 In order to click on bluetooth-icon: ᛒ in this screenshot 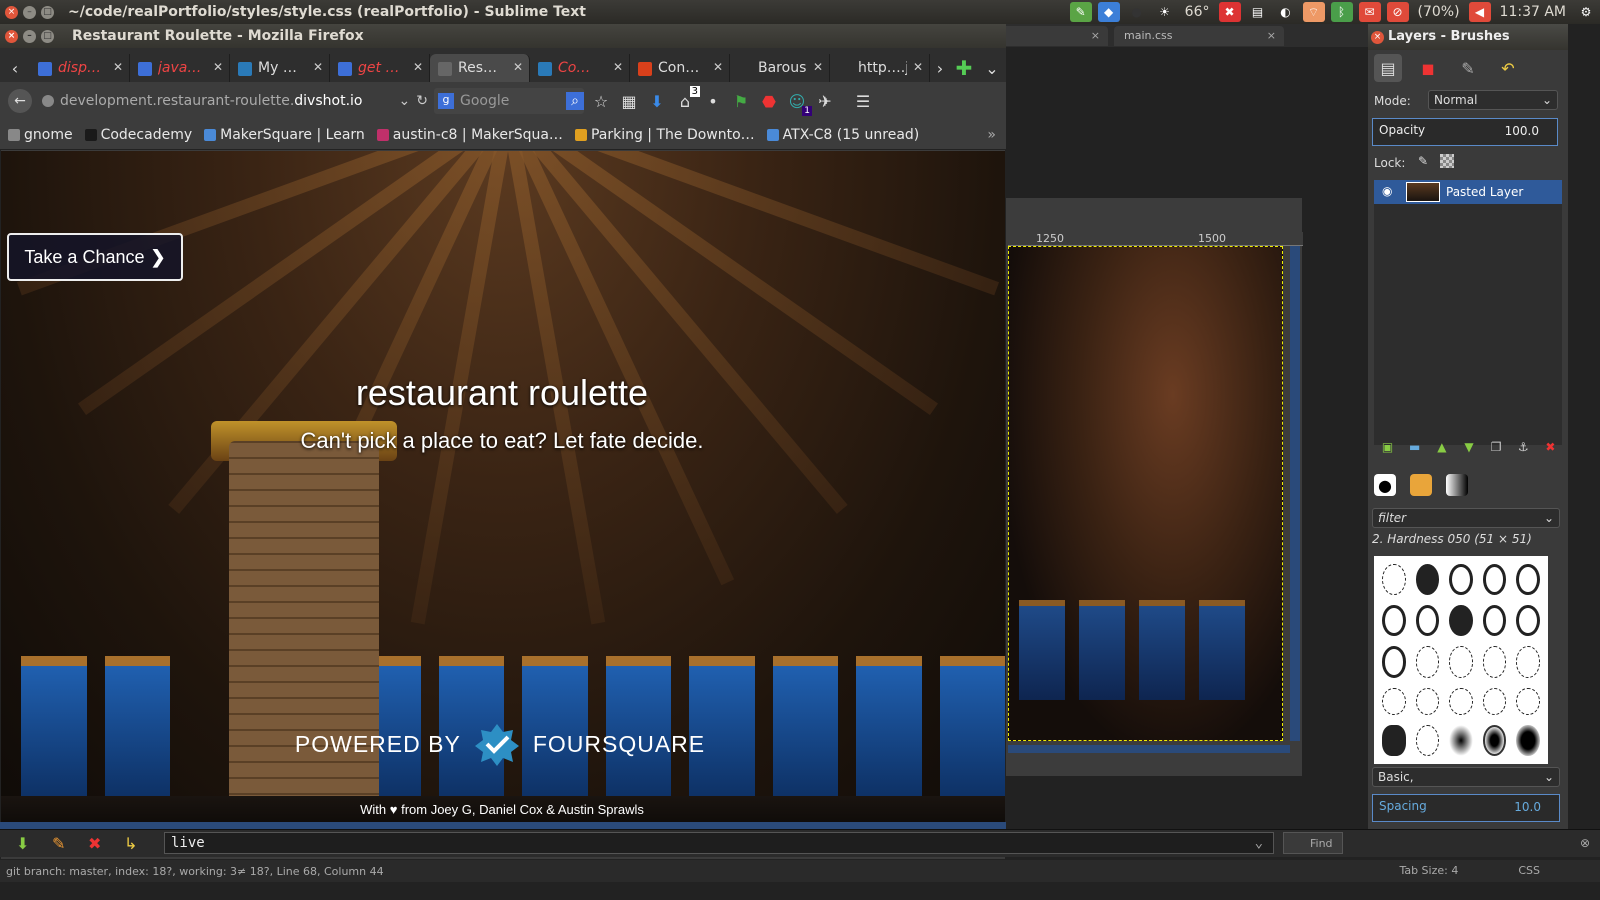, I will do `click(1341, 12)`.